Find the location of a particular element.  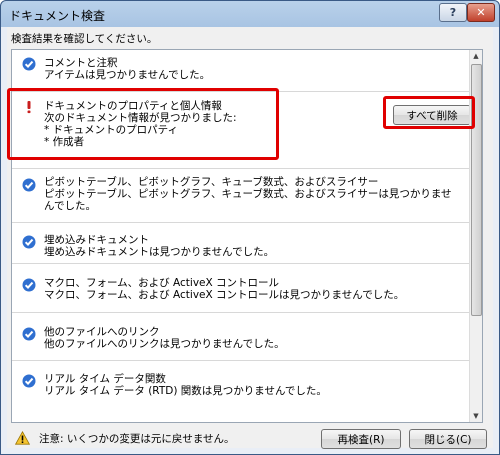

close-window-button: ✕ is located at coordinates (481, 12).